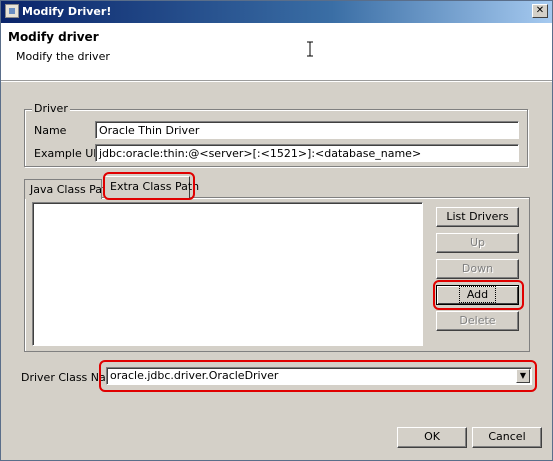 Image resolution: width=553 pixels, height=461 pixels. Describe the element at coordinates (310, 49) in the screenshot. I see `text-cursor-icon` at that location.